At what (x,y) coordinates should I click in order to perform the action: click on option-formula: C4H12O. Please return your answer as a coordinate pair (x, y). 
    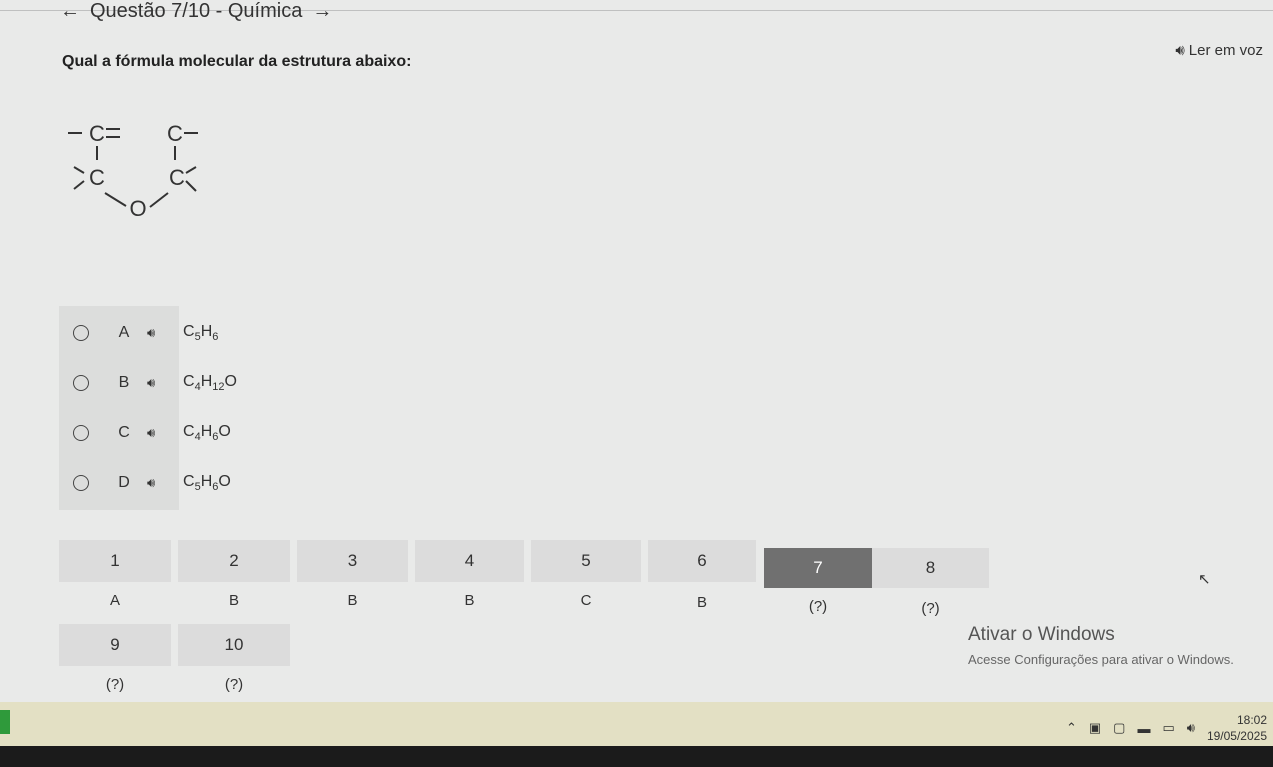
    Looking at the image, I should click on (210, 383).